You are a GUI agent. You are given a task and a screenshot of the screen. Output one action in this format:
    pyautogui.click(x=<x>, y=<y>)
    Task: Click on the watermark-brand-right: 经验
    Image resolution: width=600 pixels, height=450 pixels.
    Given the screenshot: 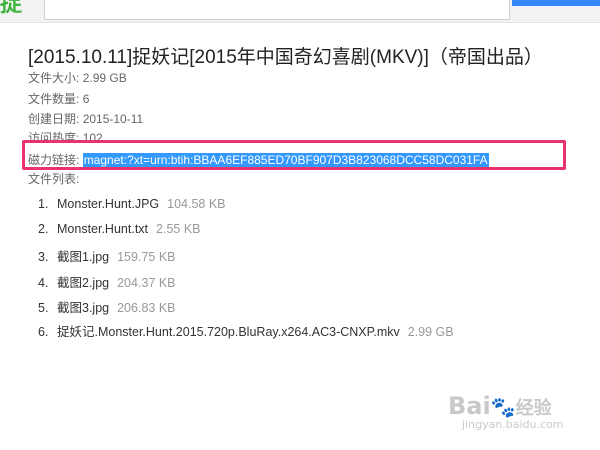 What is the action you would take?
    pyautogui.click(x=533, y=408)
    